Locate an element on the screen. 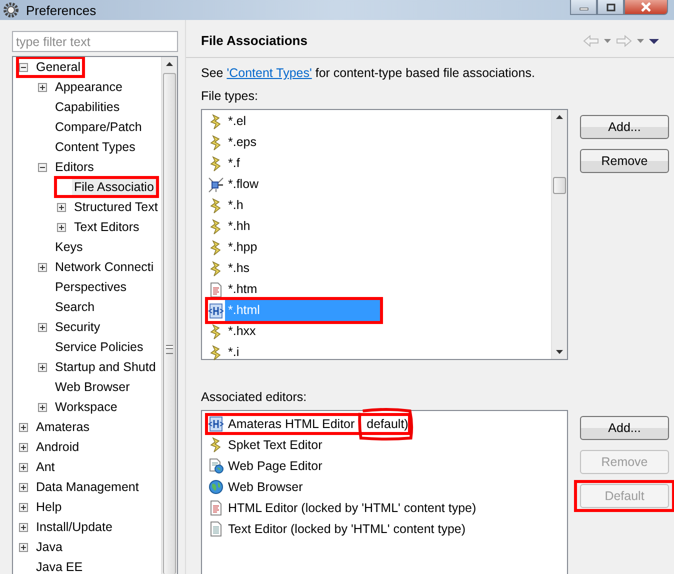 The image size is (674, 574). tree-item: Compare/Patch is located at coordinates (98, 127).